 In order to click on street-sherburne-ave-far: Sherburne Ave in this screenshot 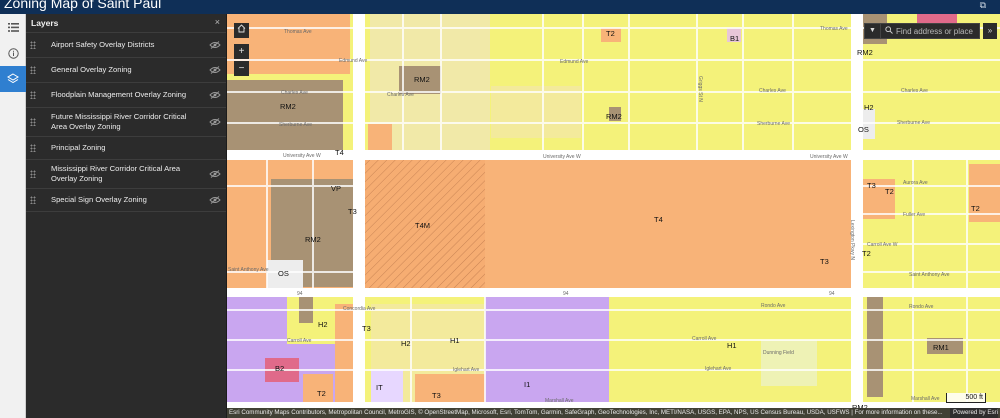, I will do `click(913, 123)`.